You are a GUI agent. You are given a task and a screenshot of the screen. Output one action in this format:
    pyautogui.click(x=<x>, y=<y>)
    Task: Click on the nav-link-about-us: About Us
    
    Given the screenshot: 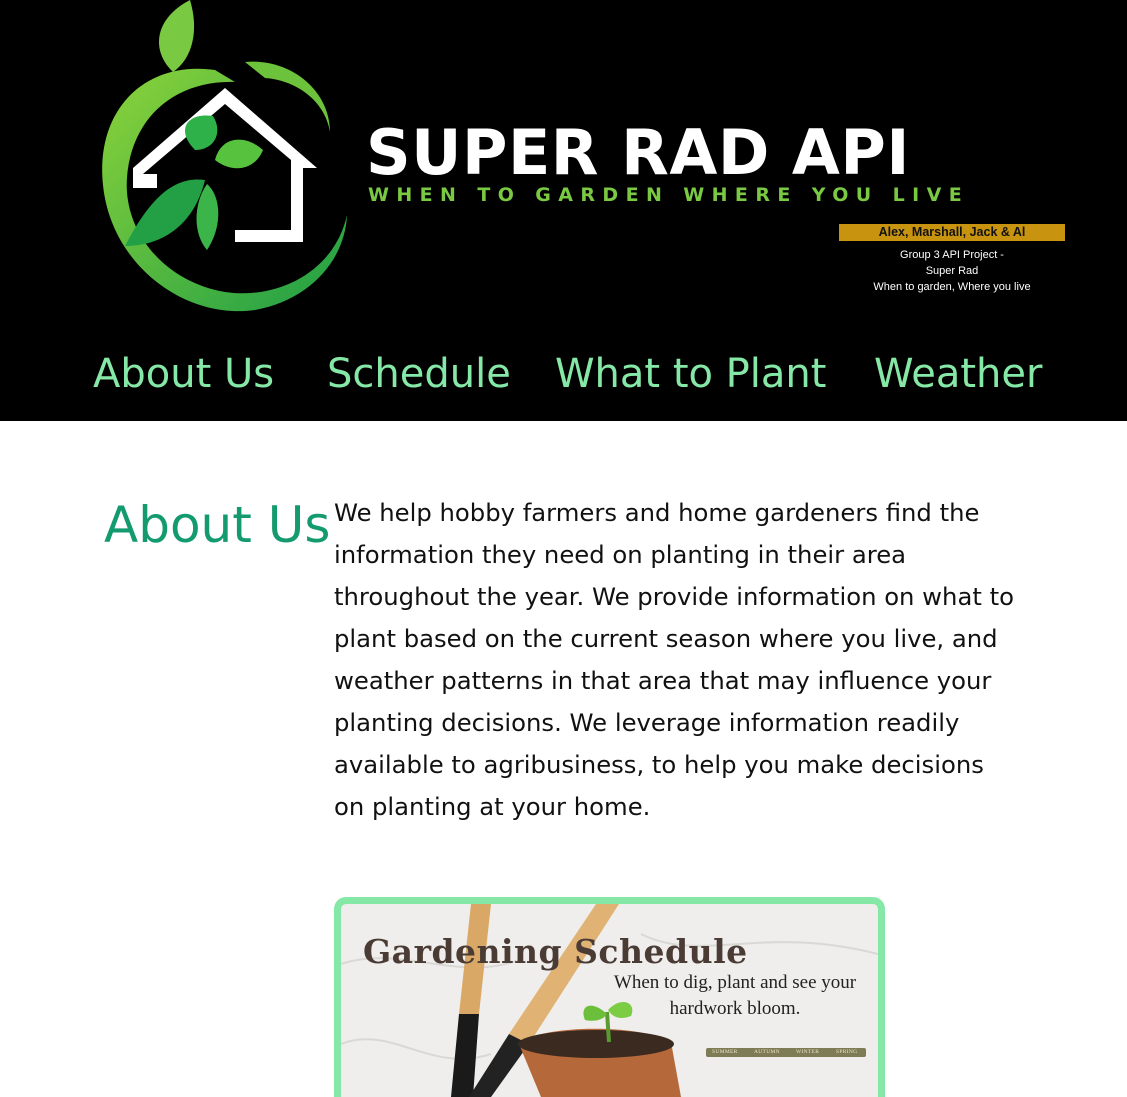 What is the action you would take?
    pyautogui.click(x=183, y=374)
    